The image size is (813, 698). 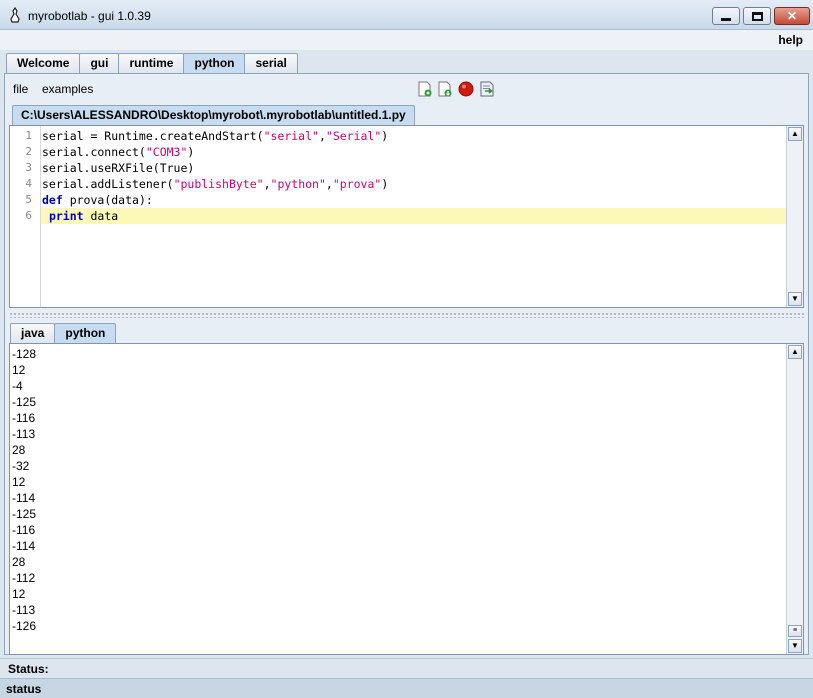 I want to click on code-line: def prova(data):, so click(x=413, y=200).